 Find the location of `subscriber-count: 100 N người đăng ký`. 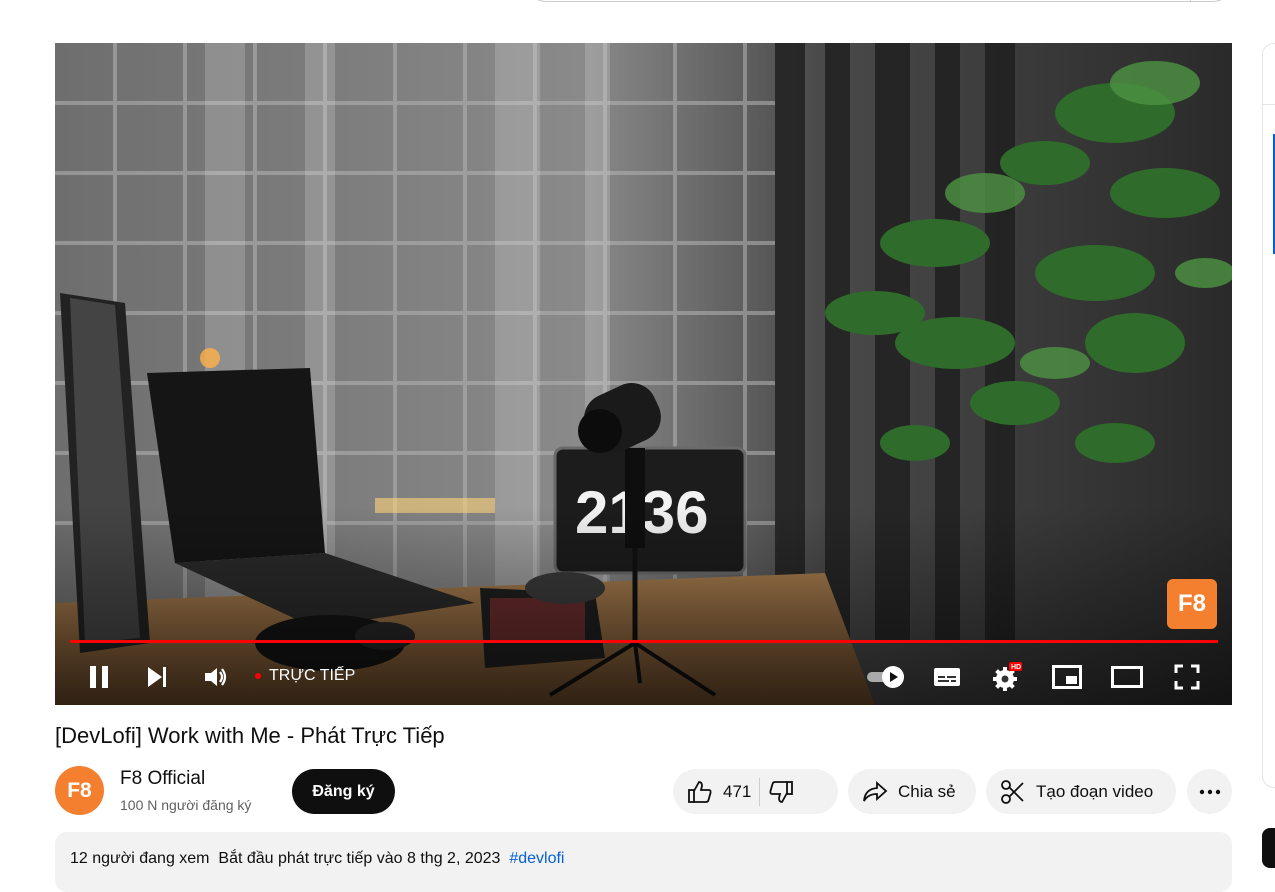

subscriber-count: 100 N người đăng ký is located at coordinates (186, 805).